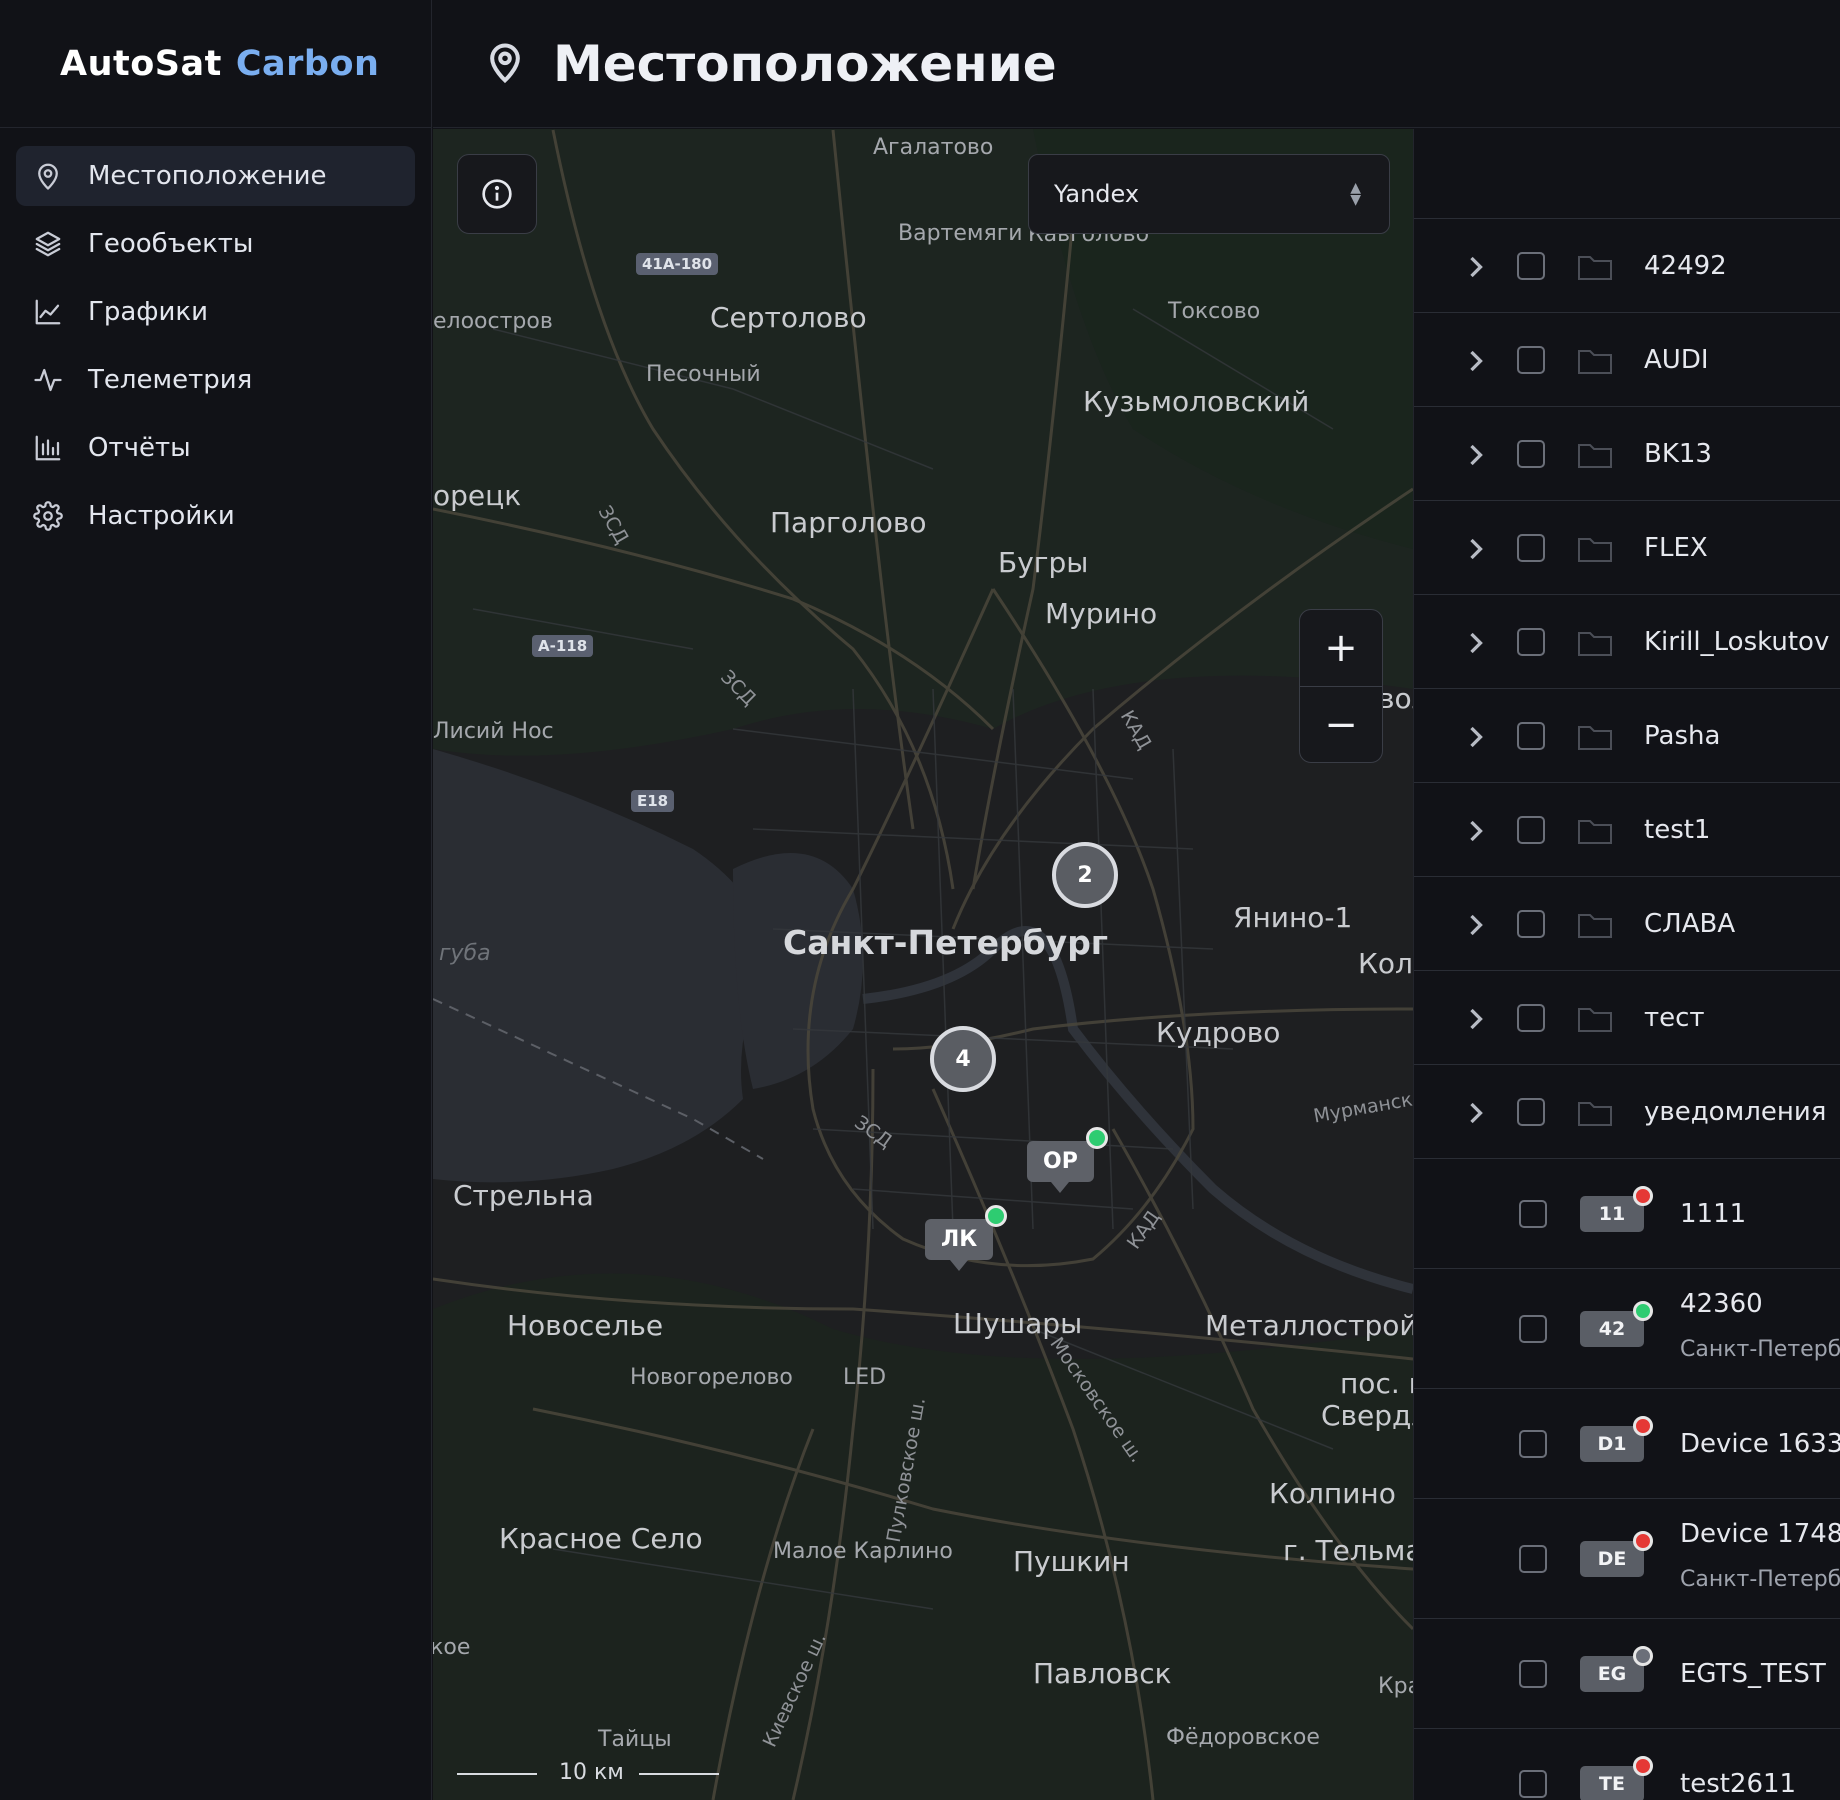  I want to click on folder-row: Kirill_Loskutov, so click(1627, 642).